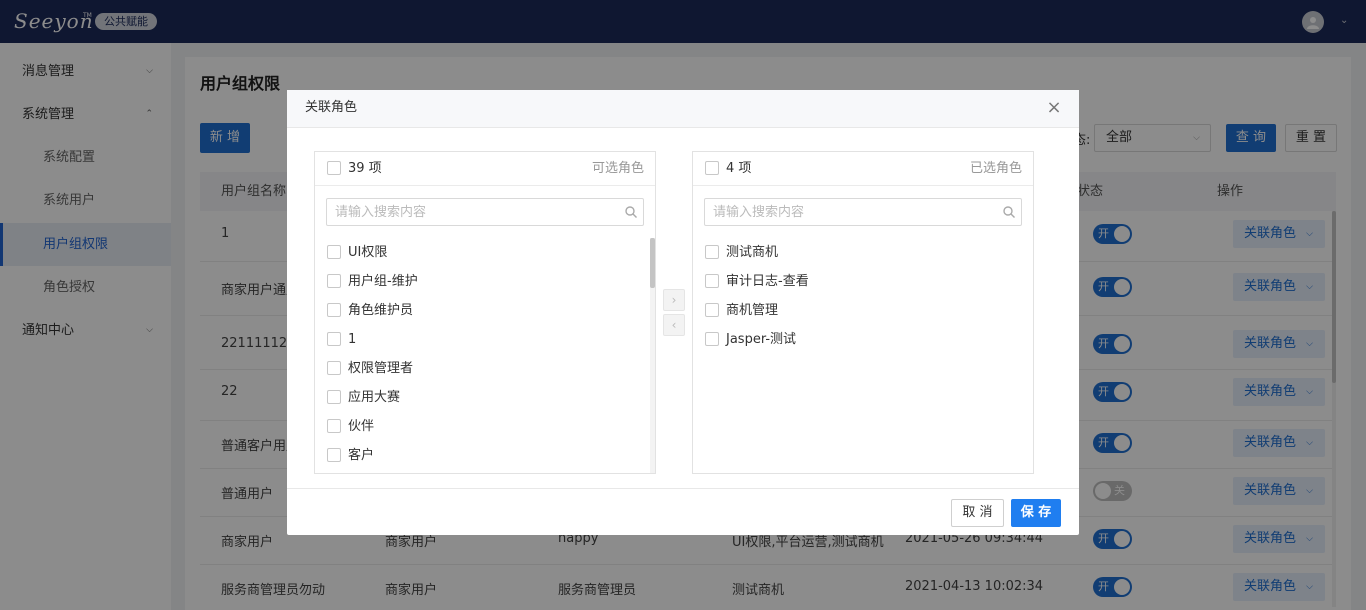 This screenshot has height=610, width=1366. What do you see at coordinates (374, 397) in the screenshot?
I see `role-label: 应用大赛` at bounding box center [374, 397].